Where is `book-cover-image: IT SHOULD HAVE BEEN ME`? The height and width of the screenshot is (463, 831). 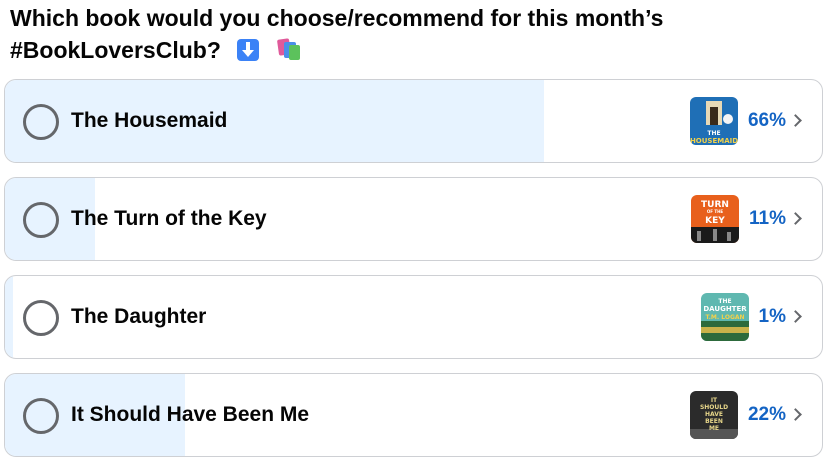
book-cover-image: IT SHOULD HAVE BEEN ME is located at coordinates (713, 415).